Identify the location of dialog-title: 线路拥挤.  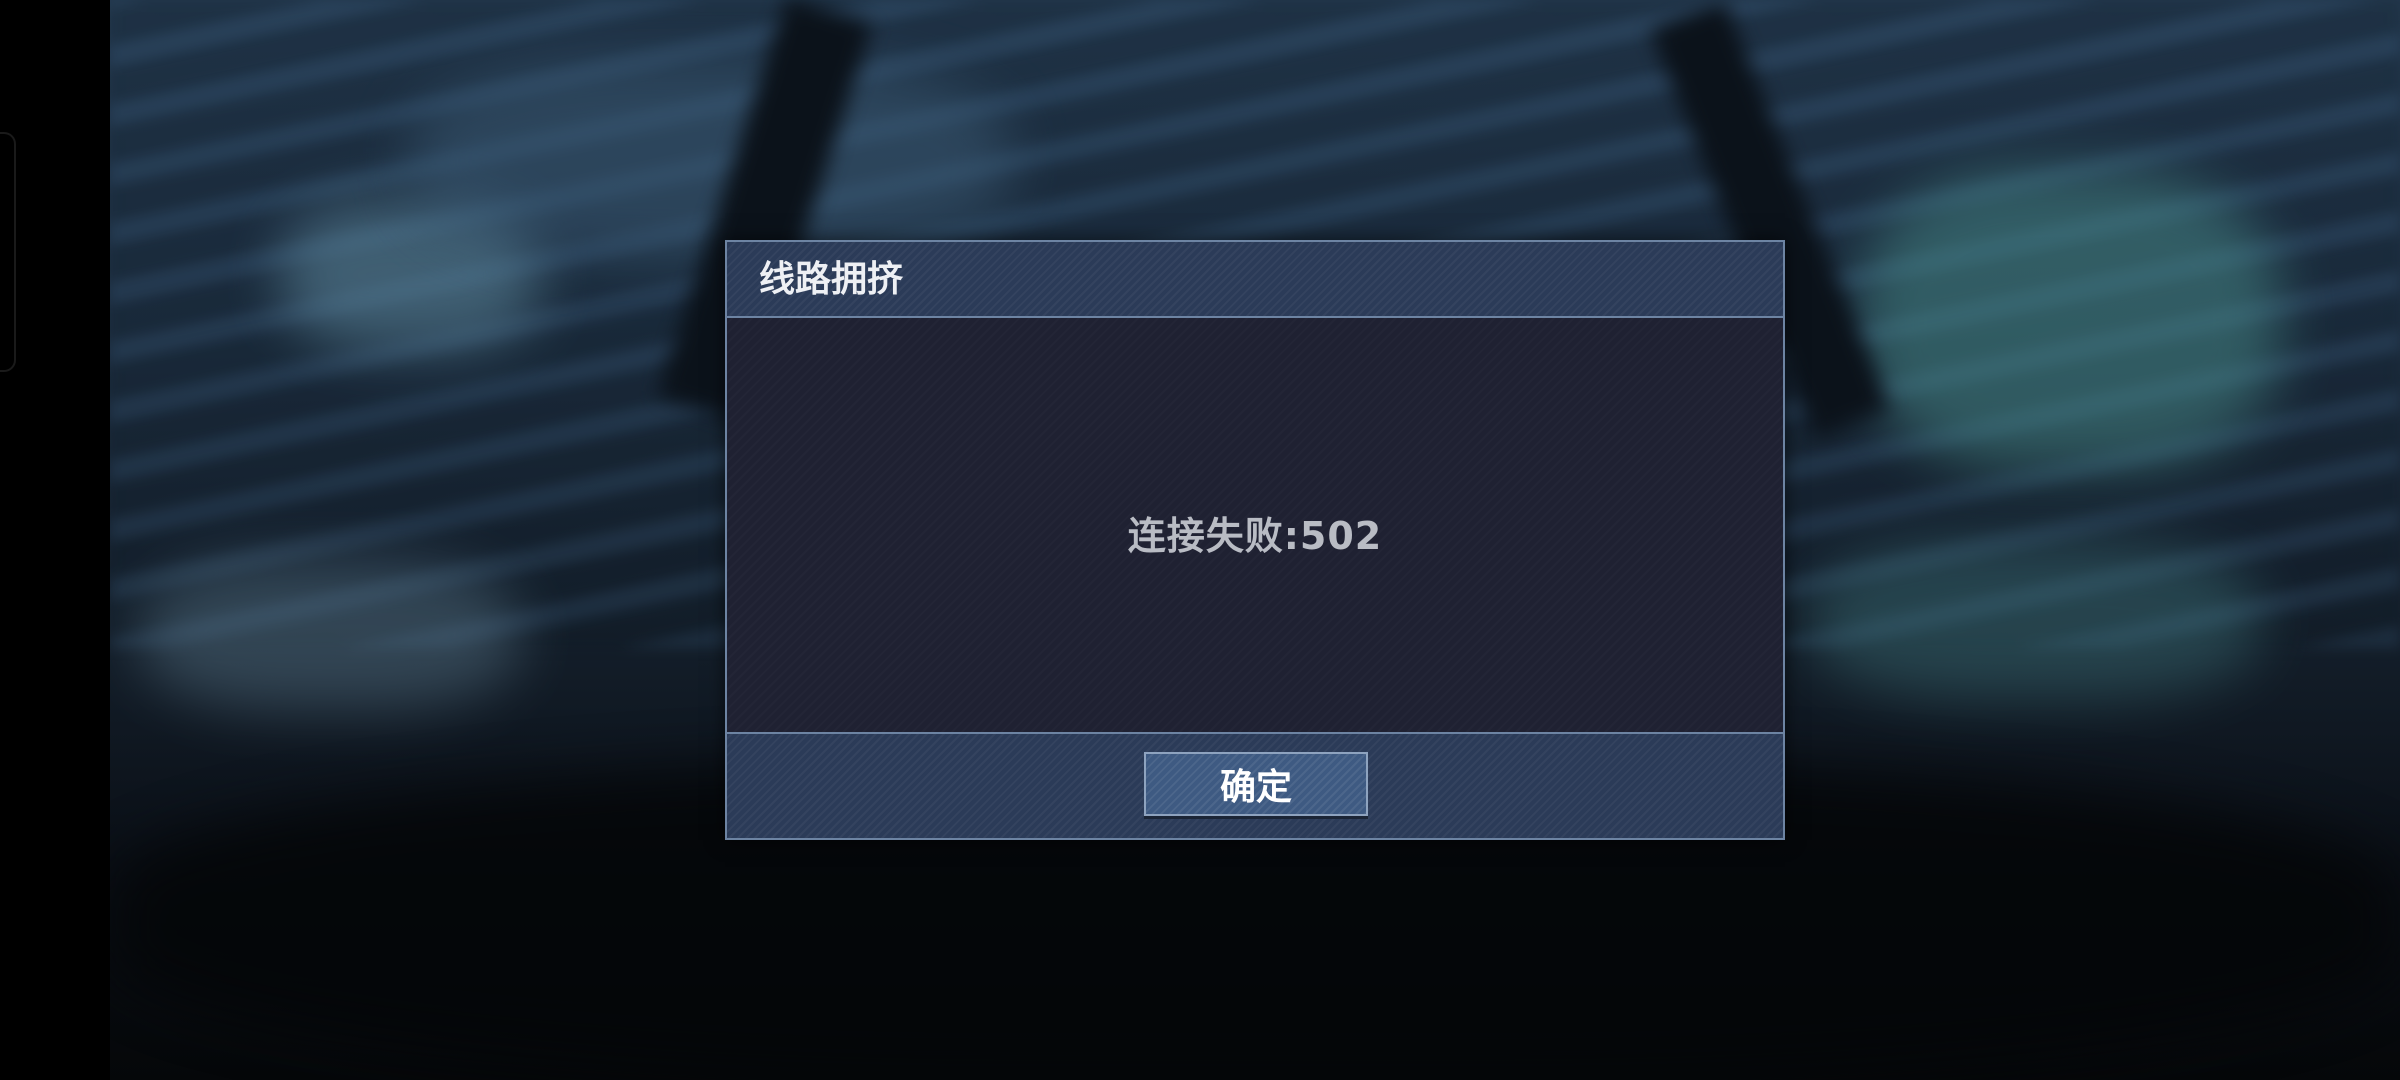
(831, 279).